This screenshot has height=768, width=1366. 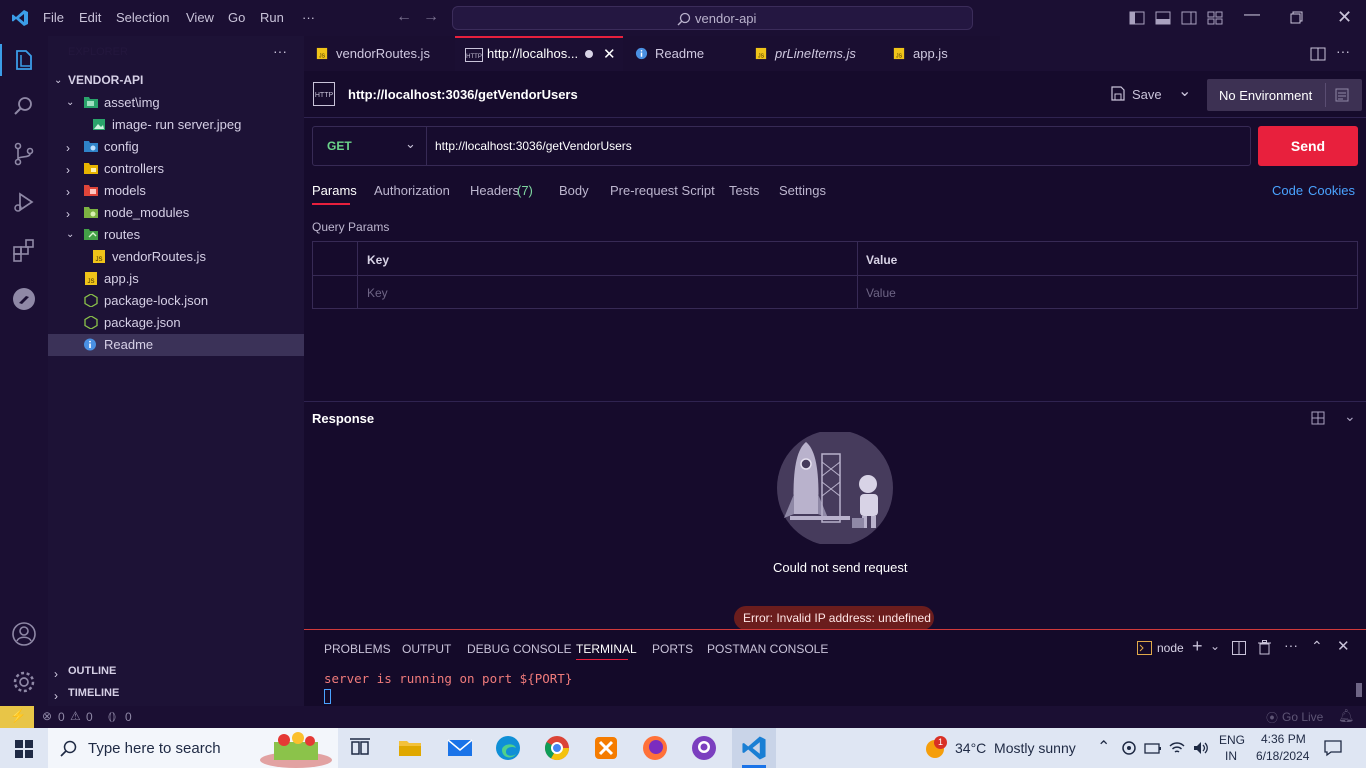 What do you see at coordinates (744, 190) in the screenshot?
I see `tab-tests: Tests` at bounding box center [744, 190].